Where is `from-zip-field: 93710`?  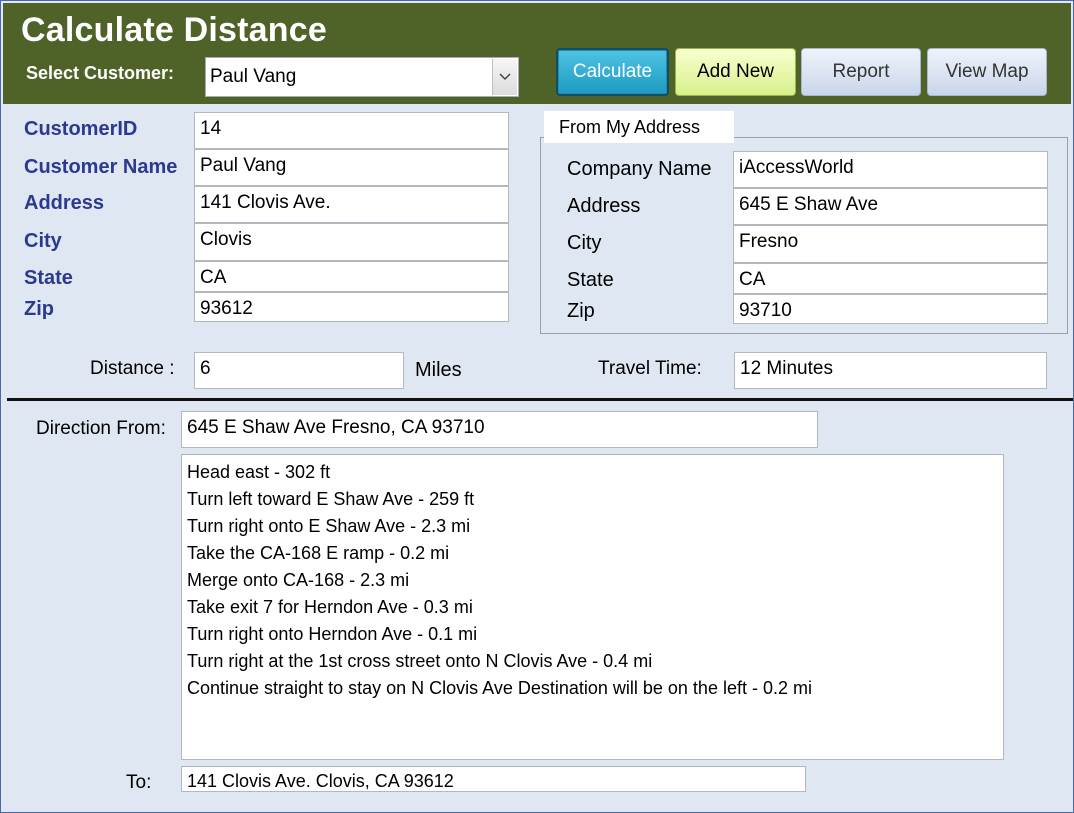
from-zip-field: 93710 is located at coordinates (890, 309).